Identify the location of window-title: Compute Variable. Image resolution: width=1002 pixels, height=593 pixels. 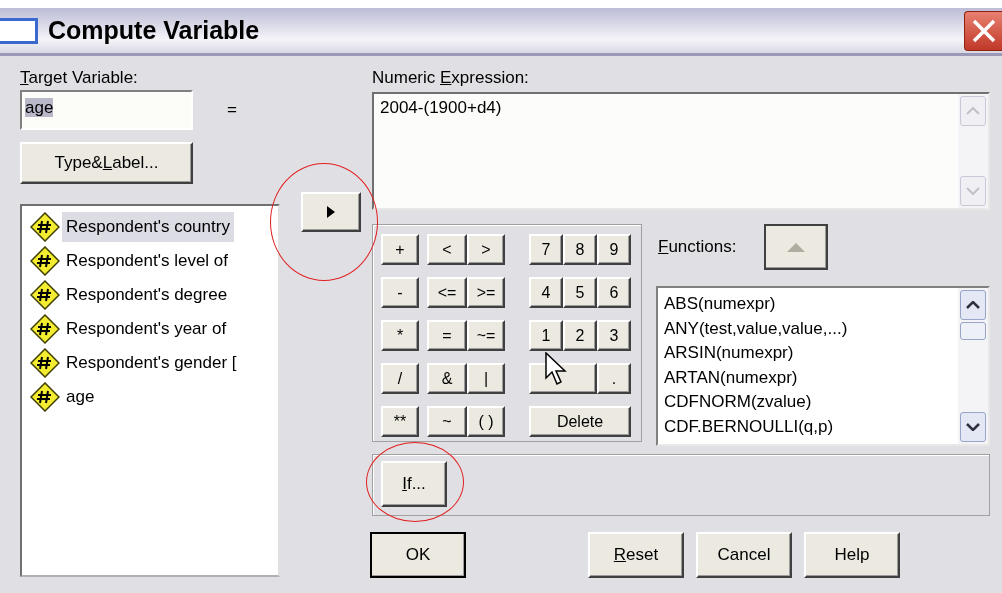
(154, 30).